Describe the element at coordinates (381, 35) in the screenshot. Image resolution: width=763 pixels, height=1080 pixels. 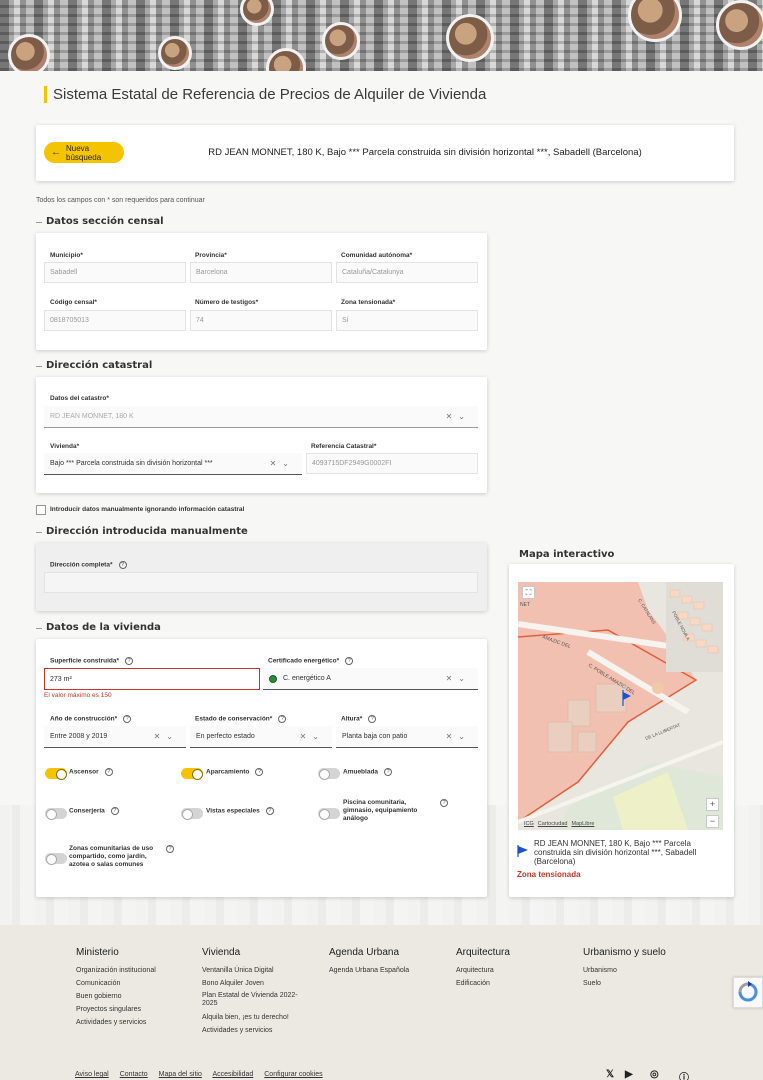
I see `header-banner` at that location.